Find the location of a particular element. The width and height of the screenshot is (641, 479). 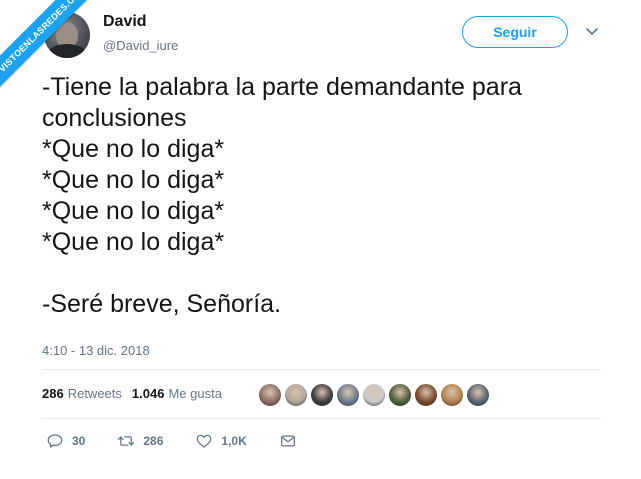

tweet-actions: 30 286 1,0K is located at coordinates (187, 441).